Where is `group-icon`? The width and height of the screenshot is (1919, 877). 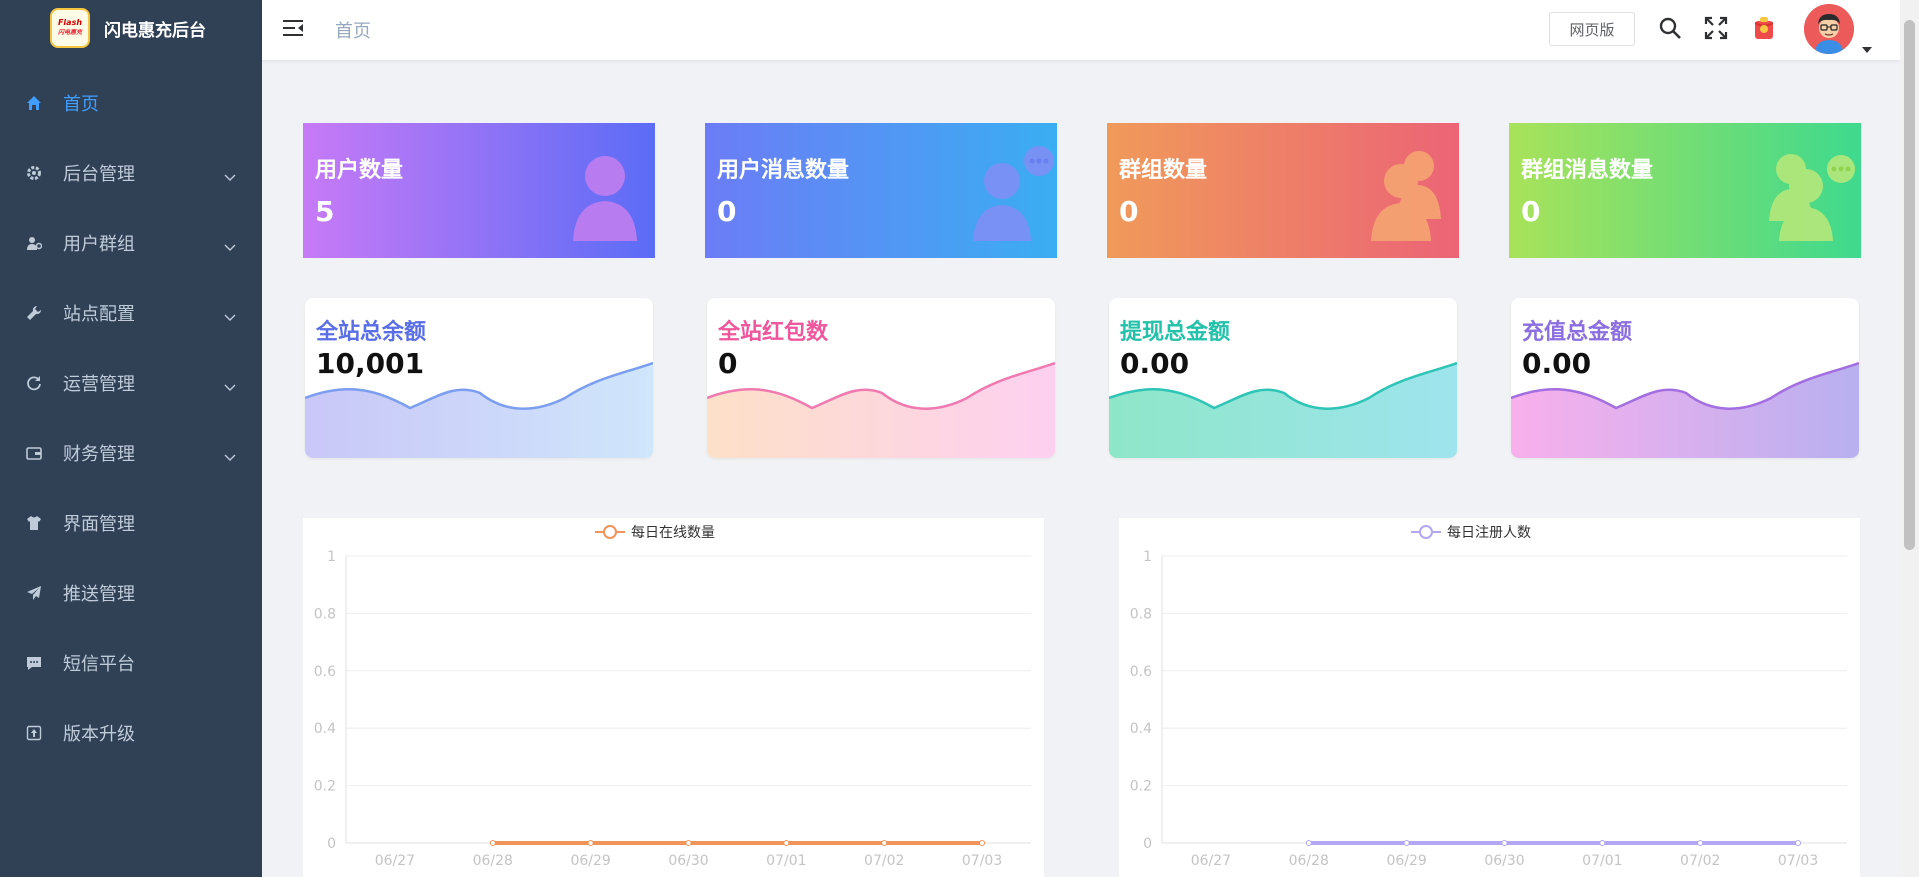 group-icon is located at coordinates (1404, 193).